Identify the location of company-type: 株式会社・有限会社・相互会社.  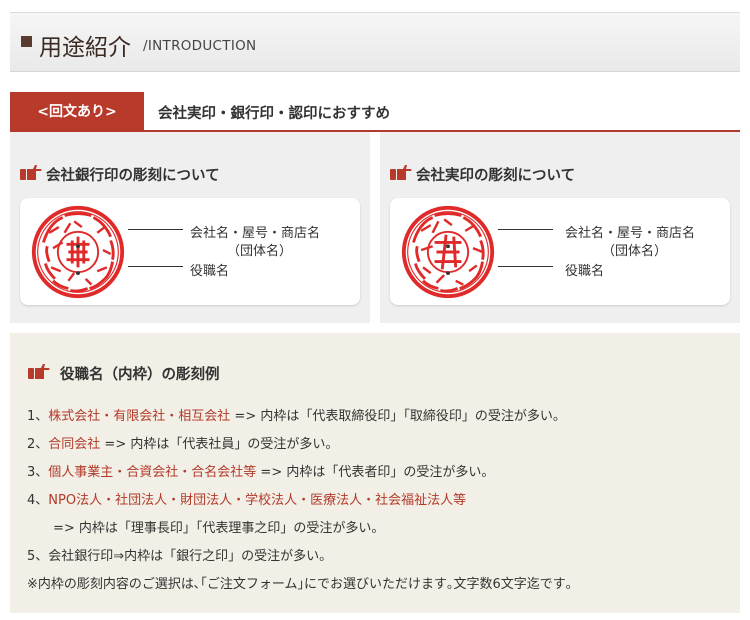
(139, 416).